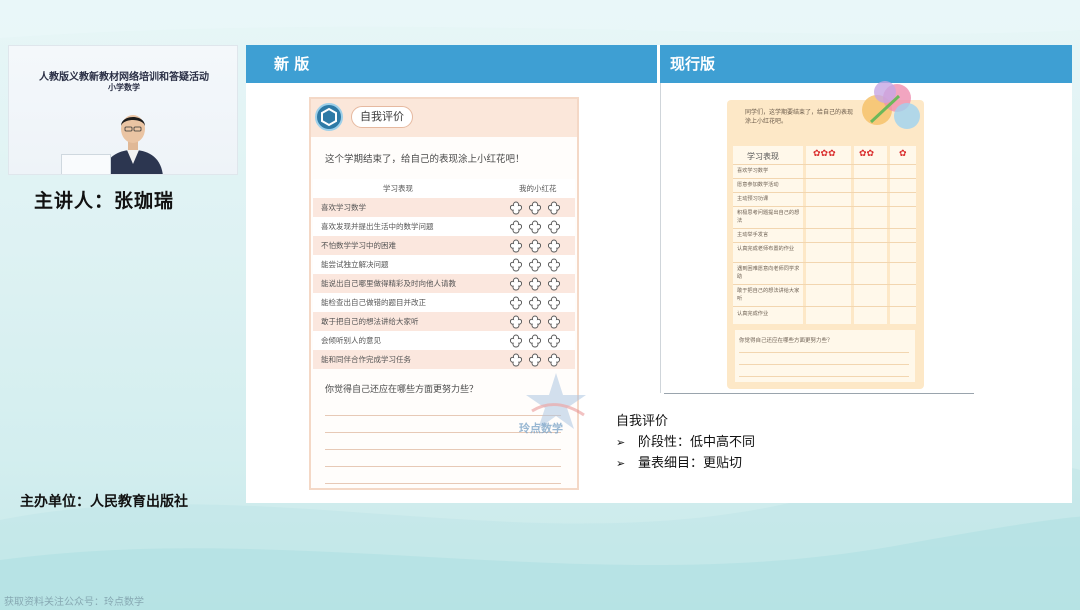 The height and width of the screenshot is (610, 1080). What do you see at coordinates (402, 390) in the screenshot?
I see `new-page-question: 你觉得自己还应在哪些方面更努力些？` at bounding box center [402, 390].